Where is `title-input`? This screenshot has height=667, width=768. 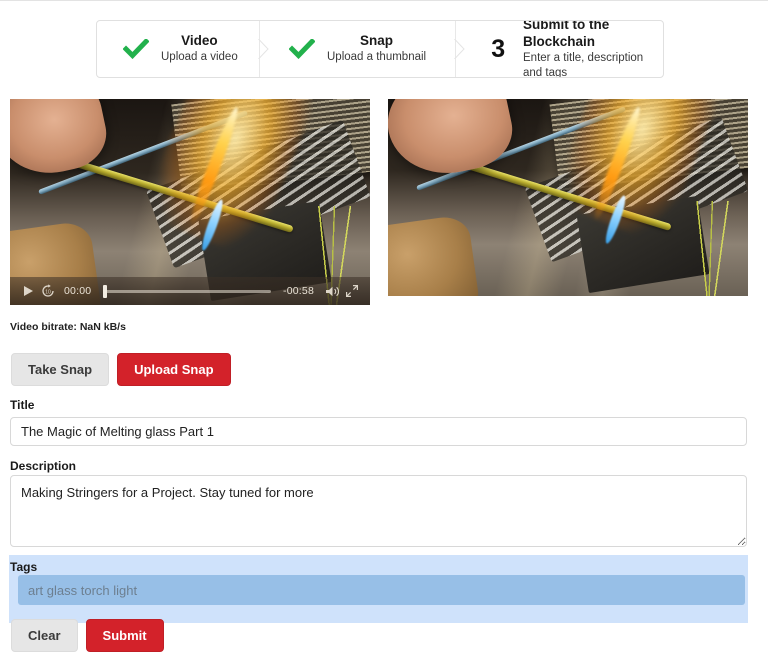
title-input is located at coordinates (378, 431).